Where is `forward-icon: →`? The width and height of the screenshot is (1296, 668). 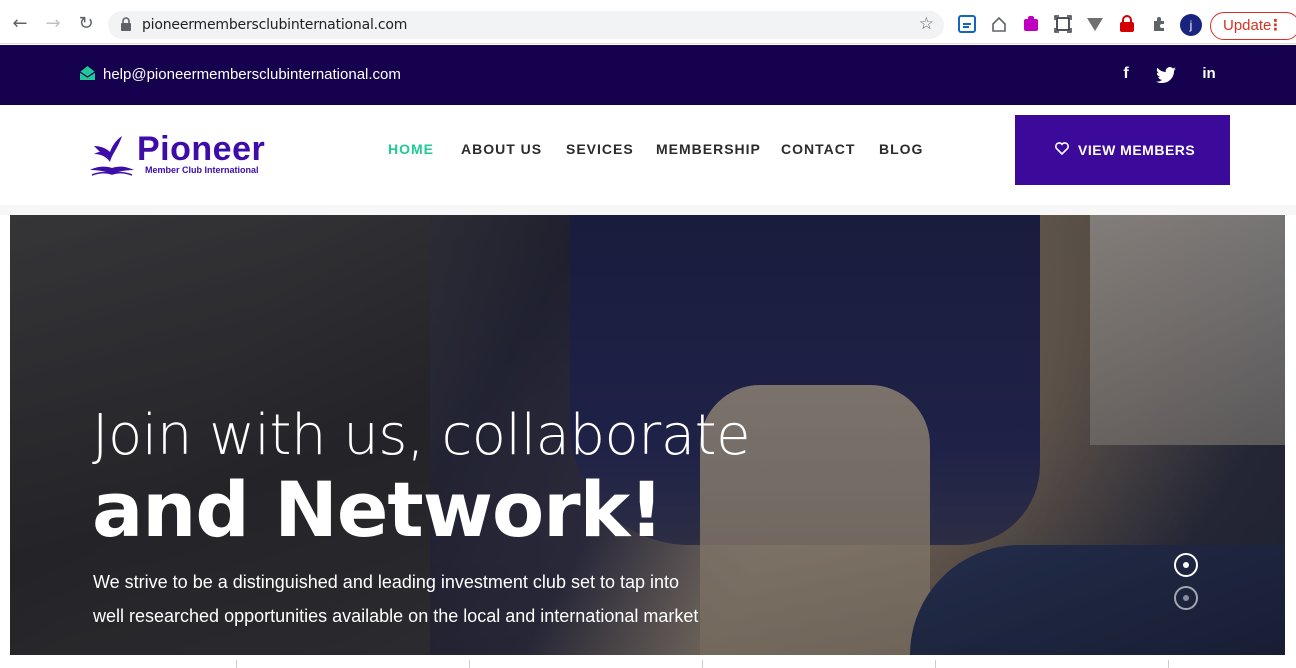
forward-icon: → is located at coordinates (53, 24).